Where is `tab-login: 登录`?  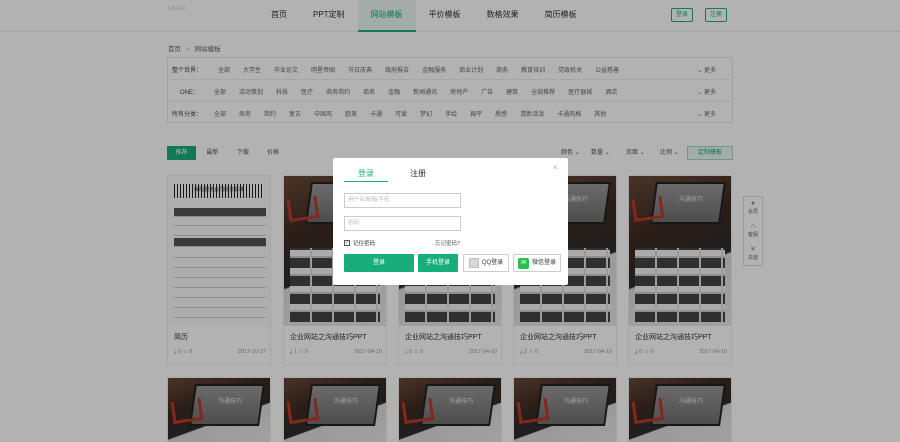
tab-login: 登录 is located at coordinates (366, 173).